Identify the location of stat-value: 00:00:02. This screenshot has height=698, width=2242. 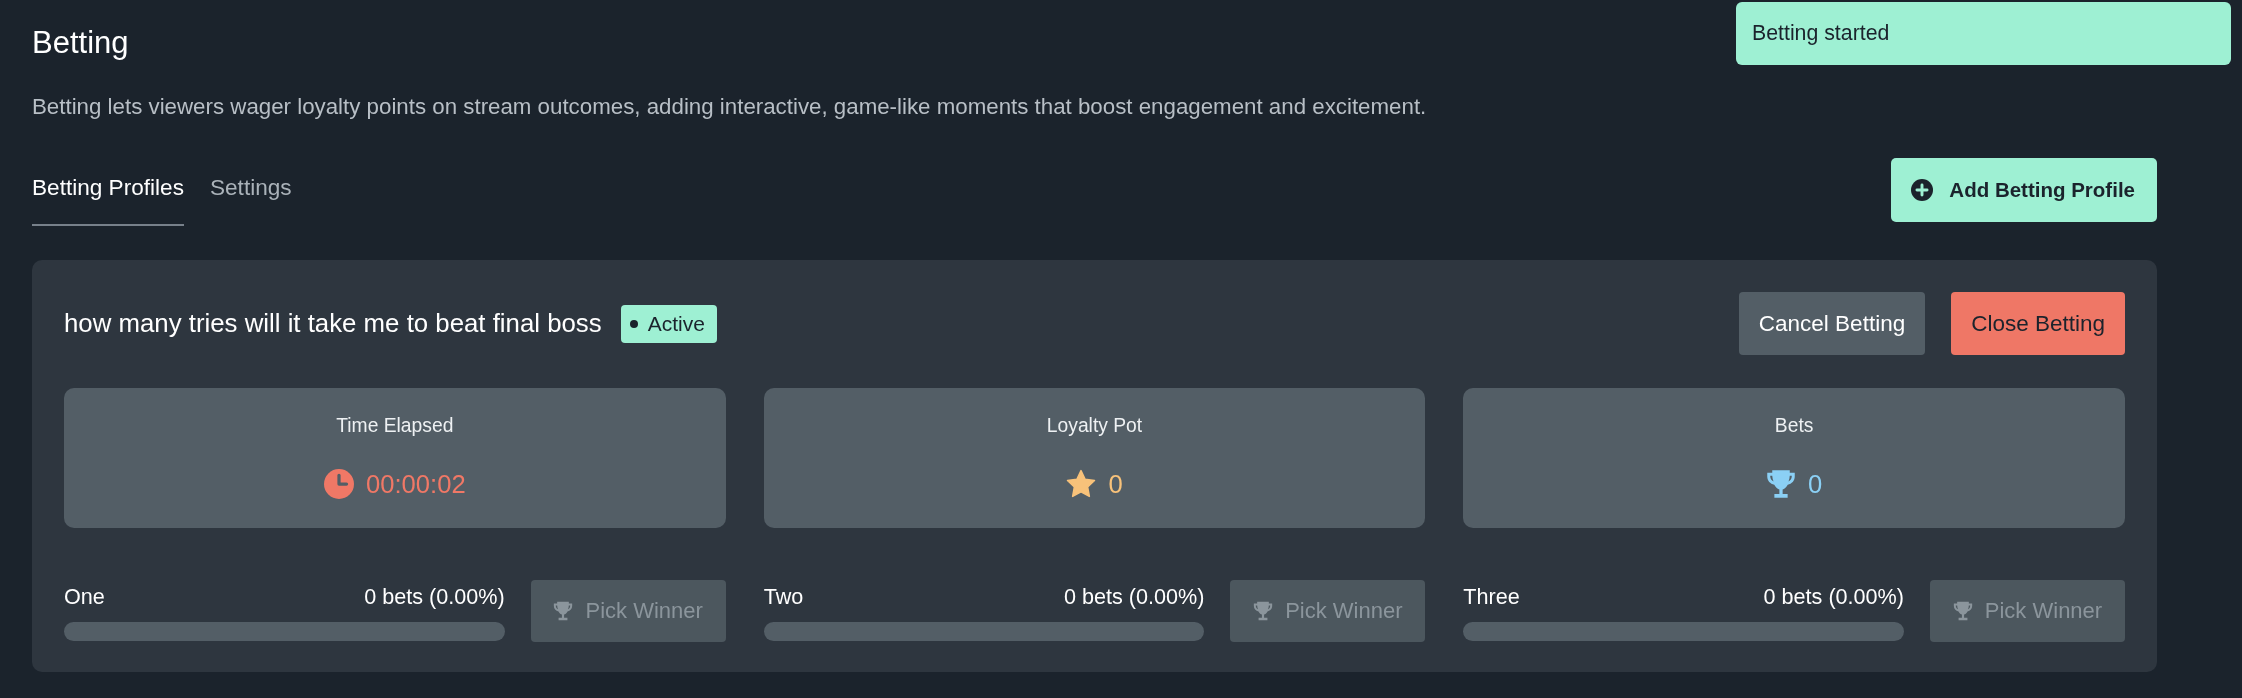
(416, 484).